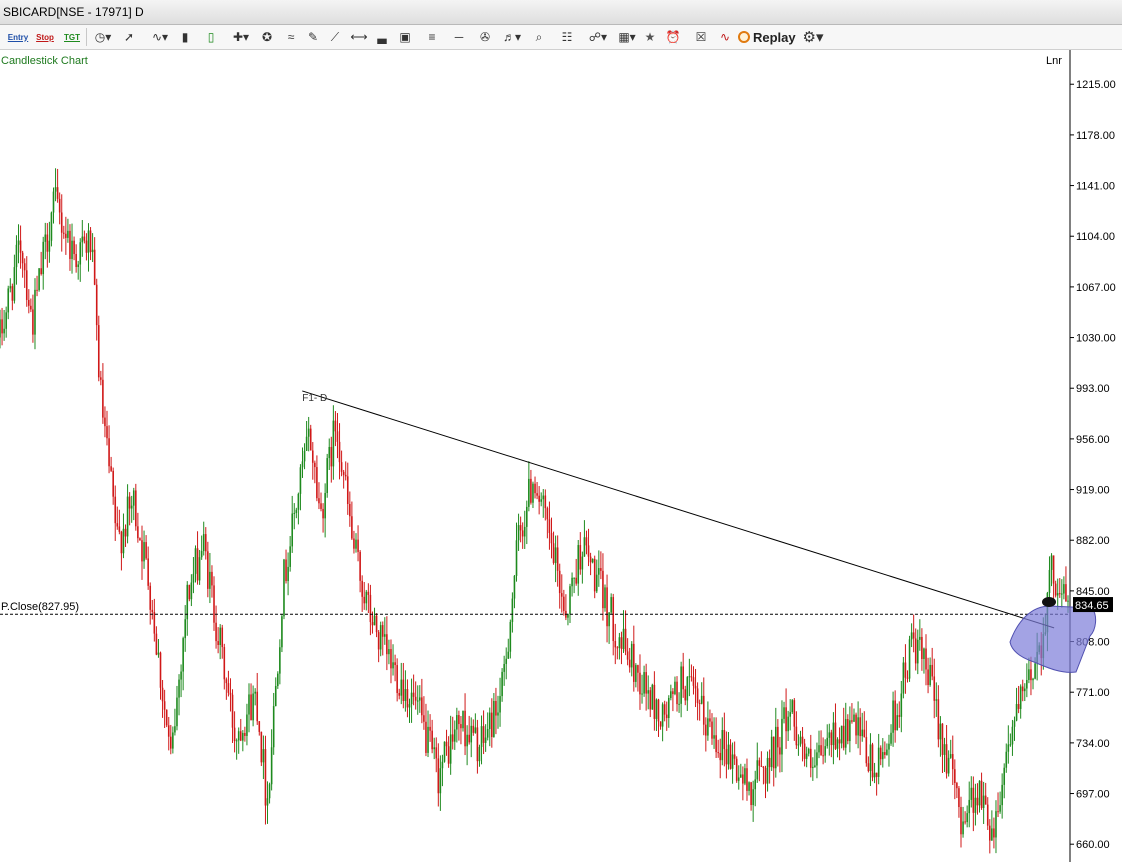 Image resolution: width=1122 pixels, height=862 pixels. Describe the element at coordinates (72, 37) in the screenshot. I see `target-button: TGT` at that location.